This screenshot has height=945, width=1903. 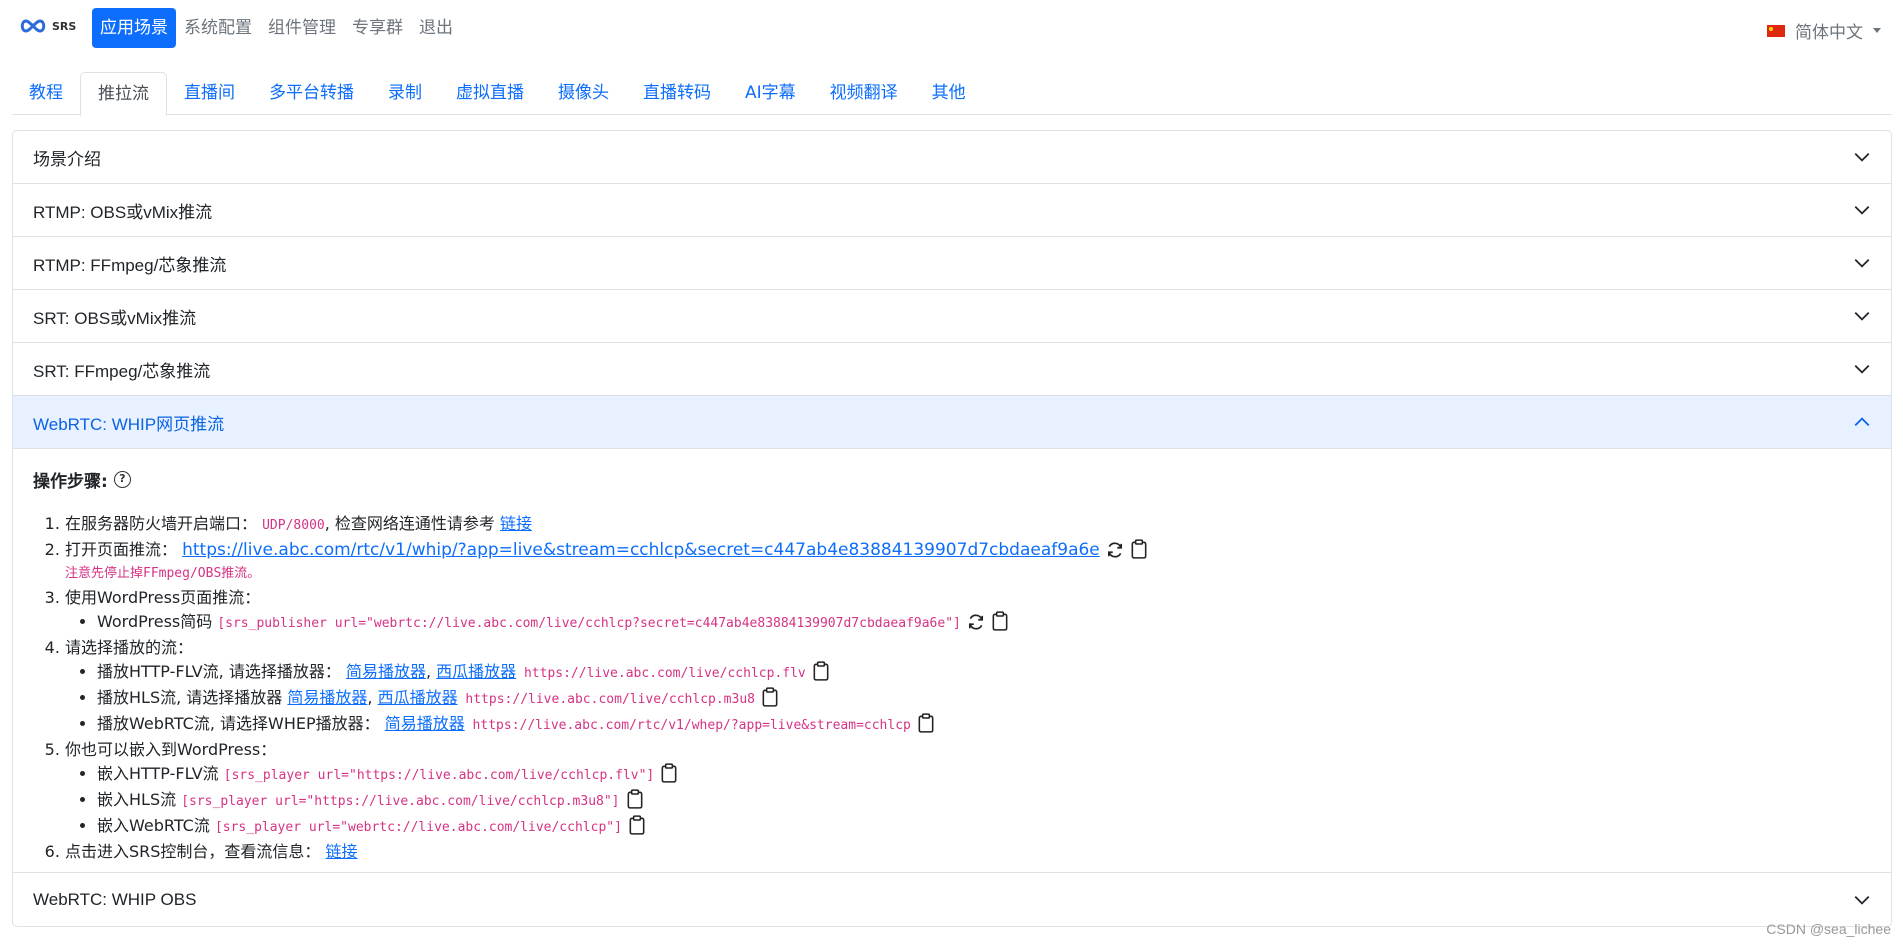 I want to click on accordion-header-intro: 场景介绍, so click(x=952, y=157).